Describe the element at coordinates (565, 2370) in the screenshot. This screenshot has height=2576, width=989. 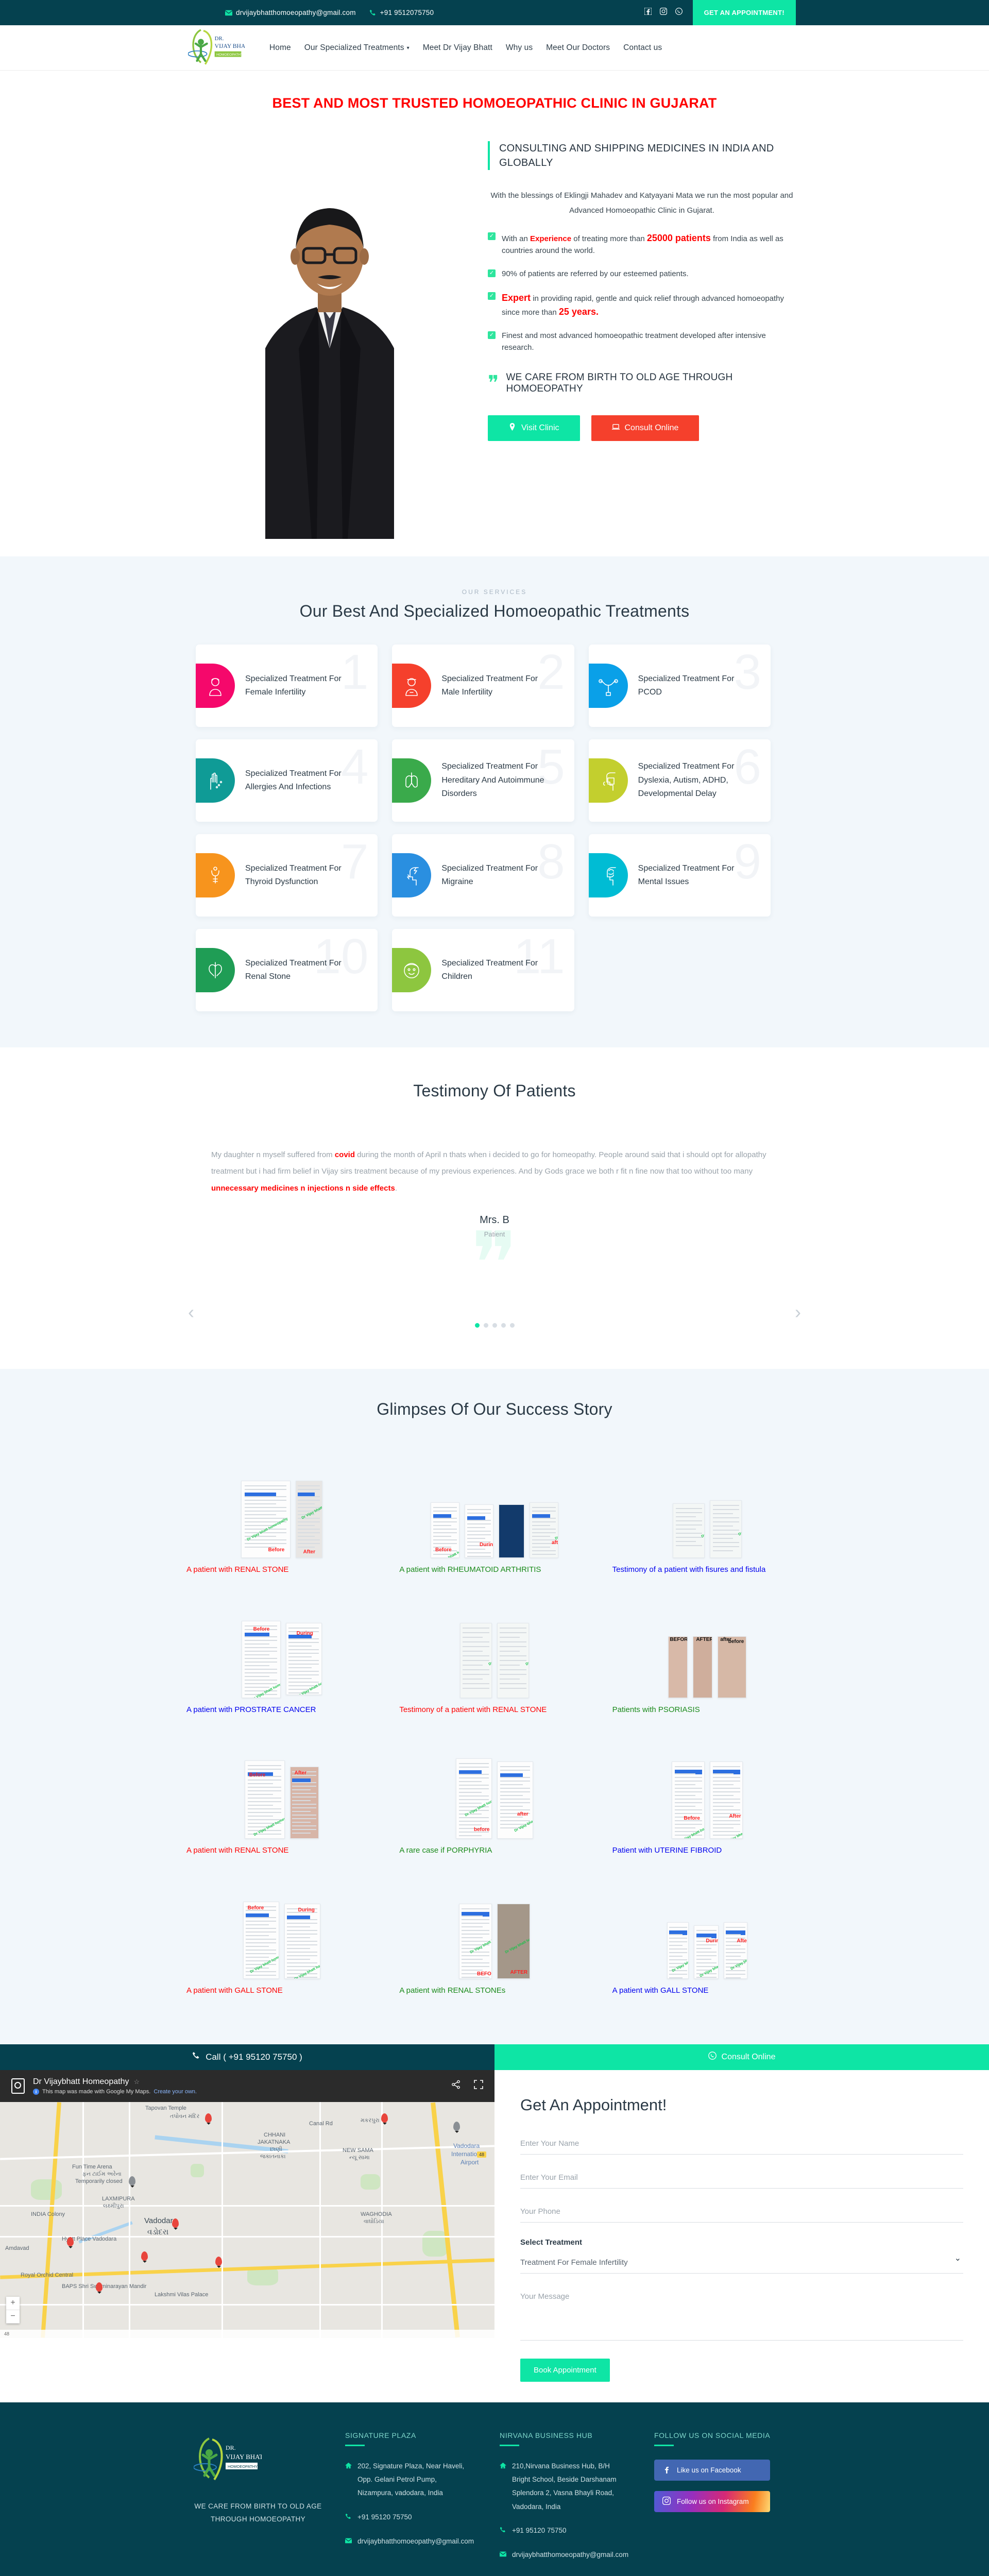
I see `book-appointment-button: Book Appointment` at that location.